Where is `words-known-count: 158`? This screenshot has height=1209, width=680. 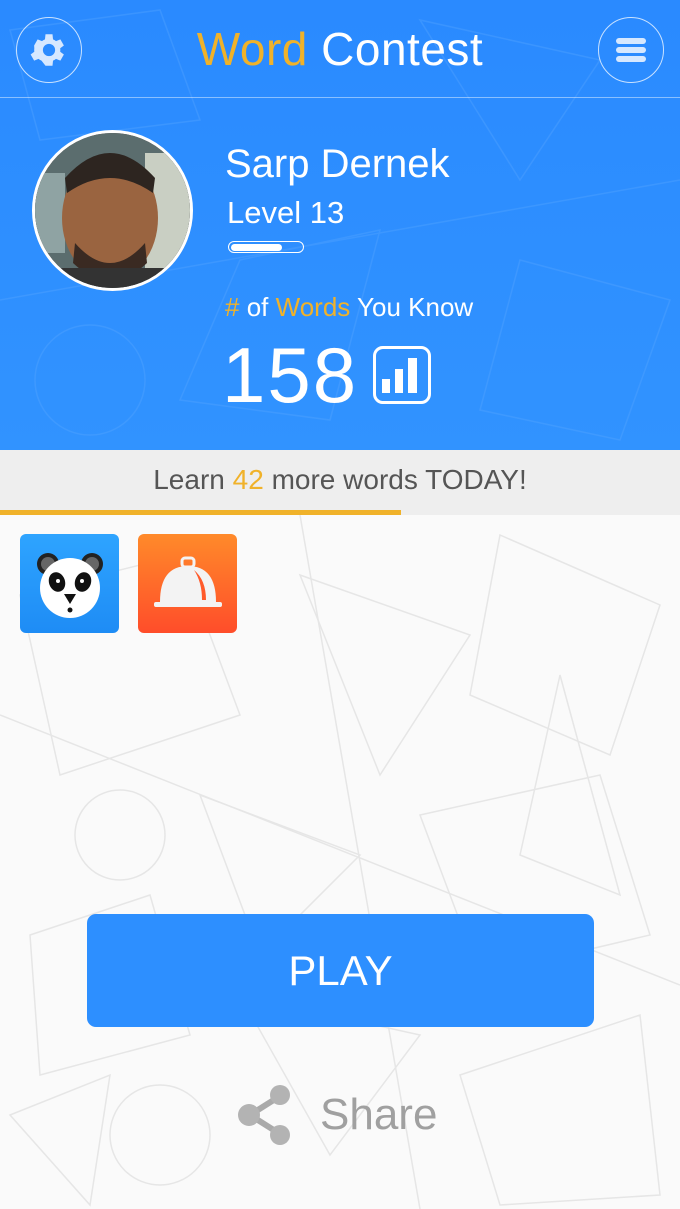 words-known-count: 158 is located at coordinates (290, 375).